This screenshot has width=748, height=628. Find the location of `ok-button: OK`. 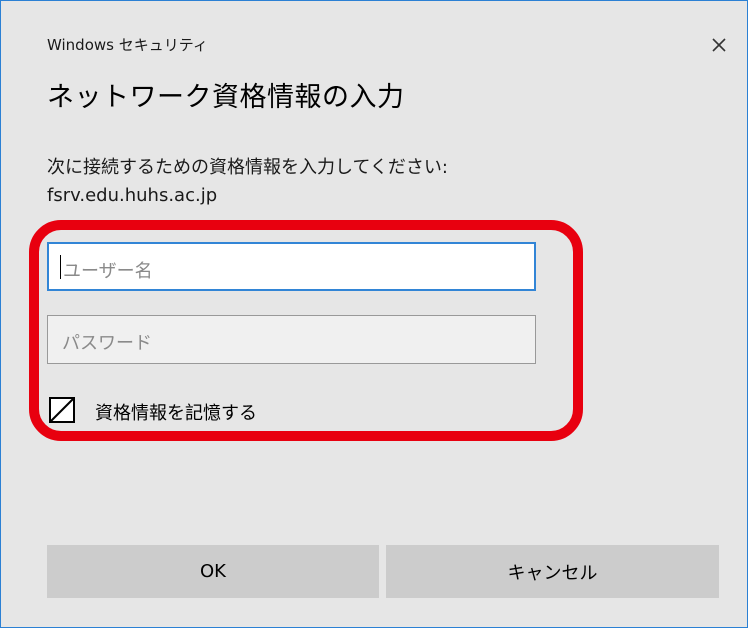

ok-button: OK is located at coordinates (213, 571).